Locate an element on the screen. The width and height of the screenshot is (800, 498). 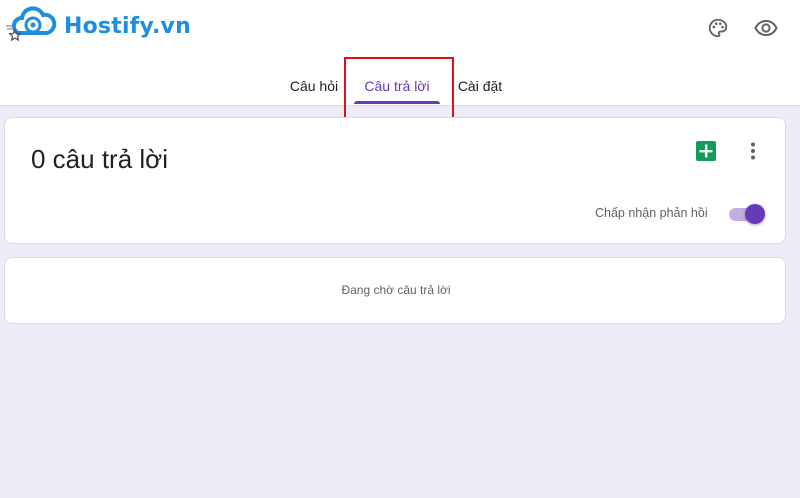
toggle-thumb is located at coordinates (755, 214).